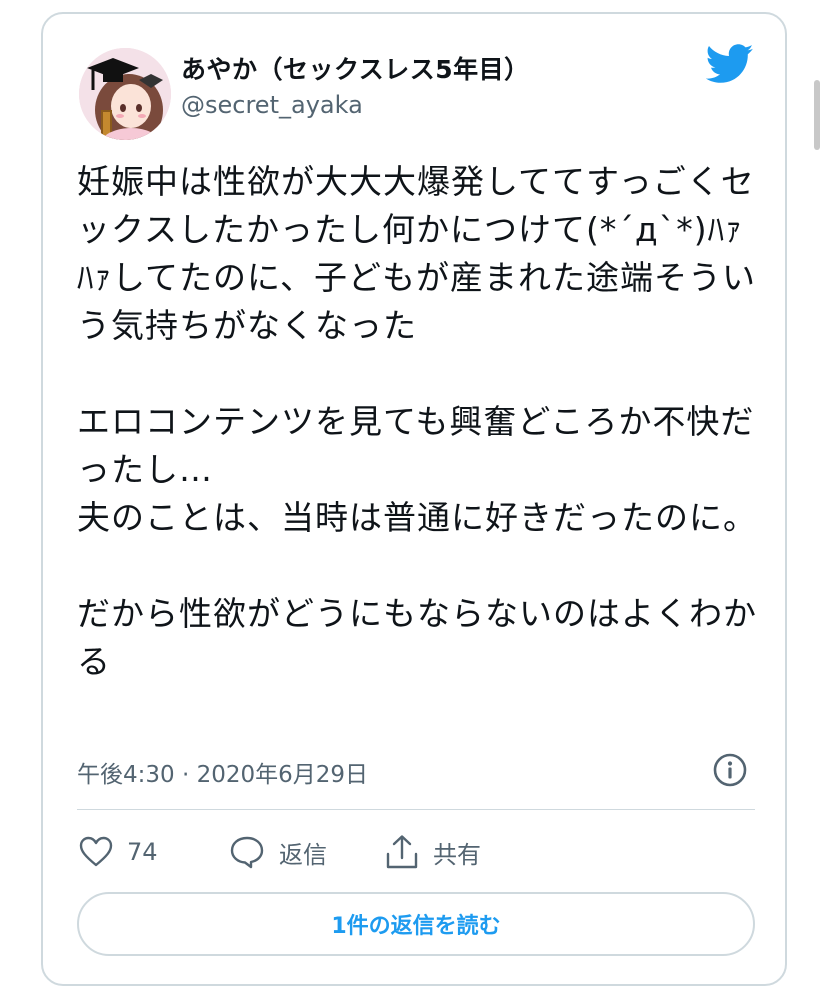 Image resolution: width=828 pixels, height=1006 pixels. What do you see at coordinates (416, 809) in the screenshot?
I see `divider` at bounding box center [416, 809].